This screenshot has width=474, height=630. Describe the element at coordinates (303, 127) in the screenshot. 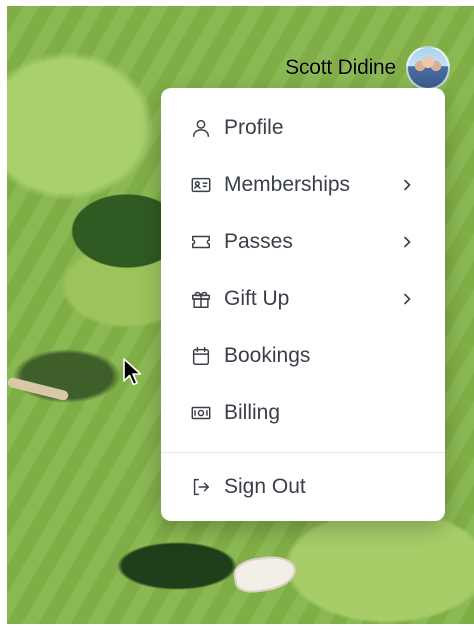

I see `menu-item-profile: Profile` at that location.